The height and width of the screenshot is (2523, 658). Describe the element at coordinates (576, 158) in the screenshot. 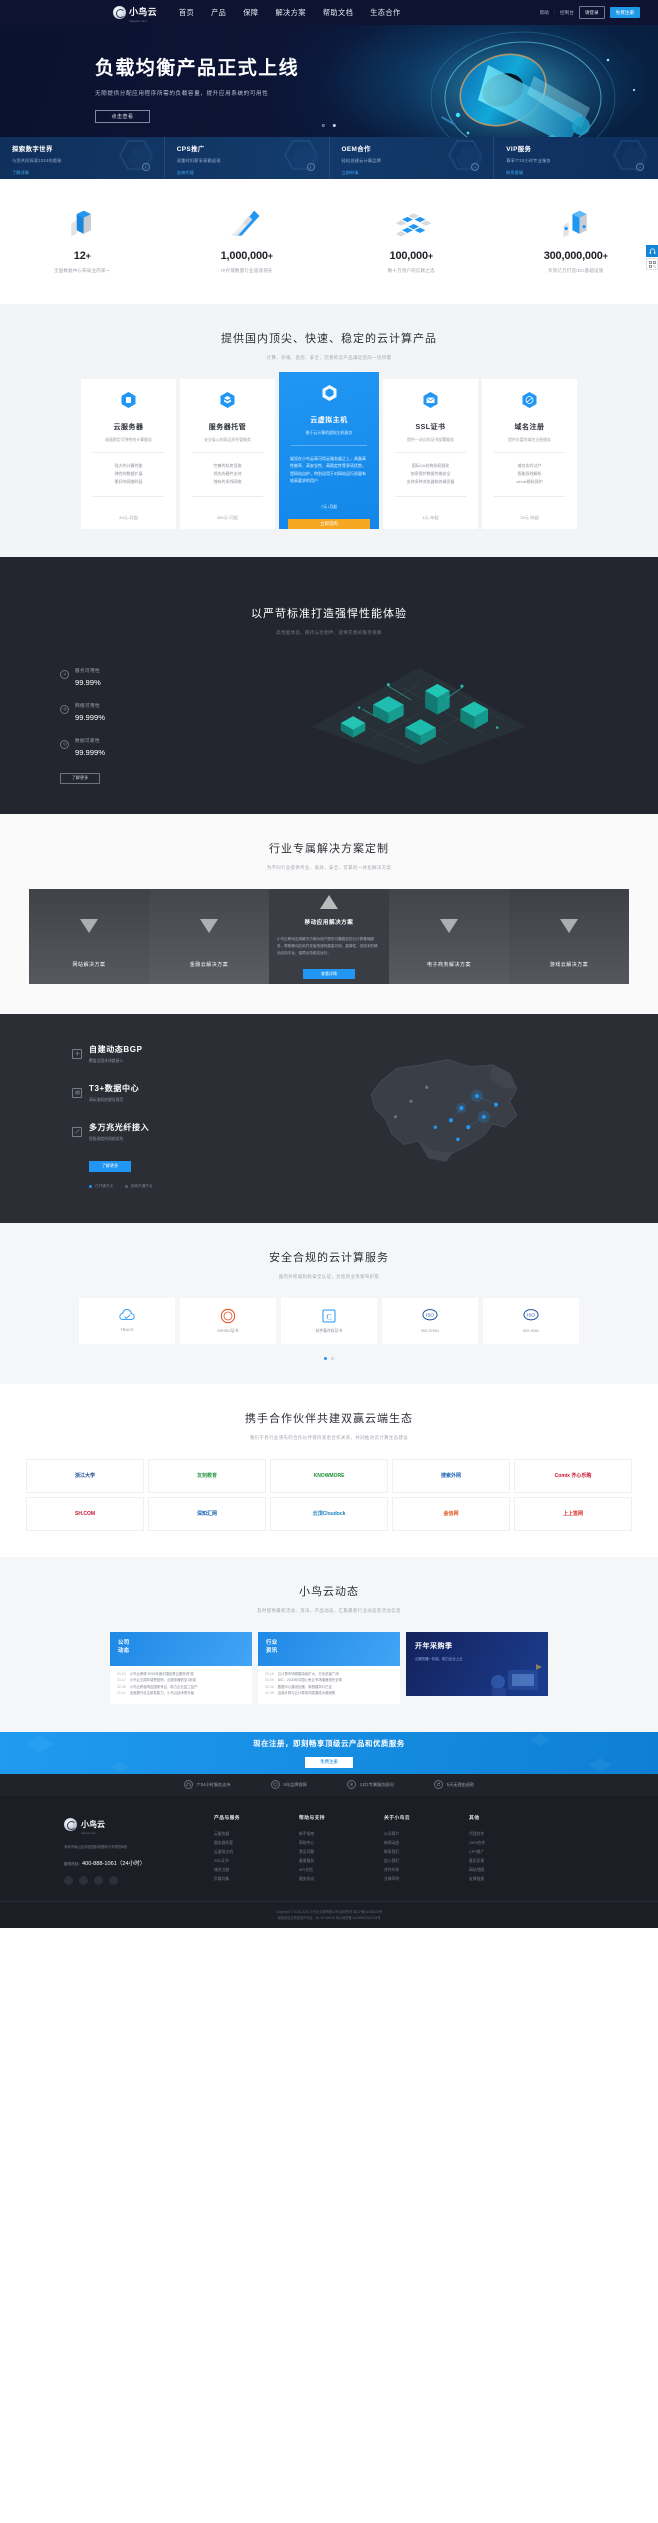

I see `promo-card-vip: VIP服务 尊享7*24小时专业服务 联系客服 ›` at that location.